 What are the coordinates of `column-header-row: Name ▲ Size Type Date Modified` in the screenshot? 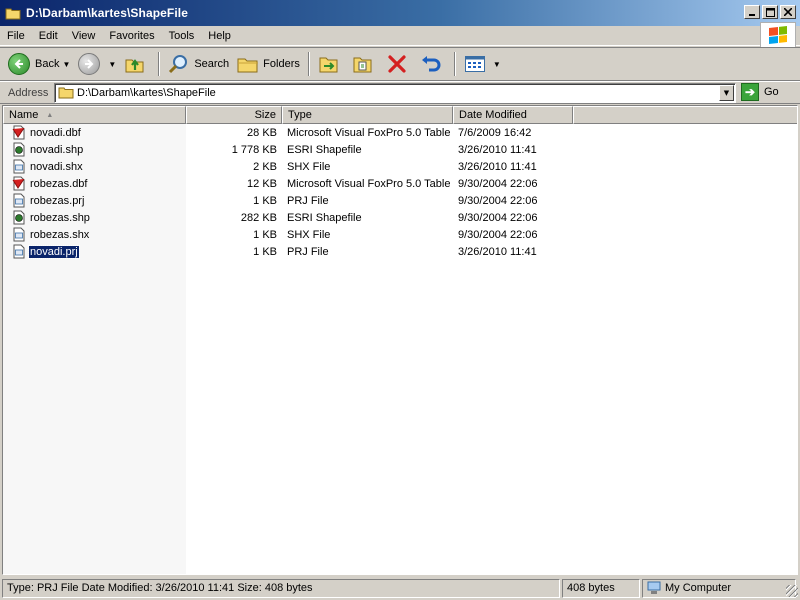 It's located at (400, 115).